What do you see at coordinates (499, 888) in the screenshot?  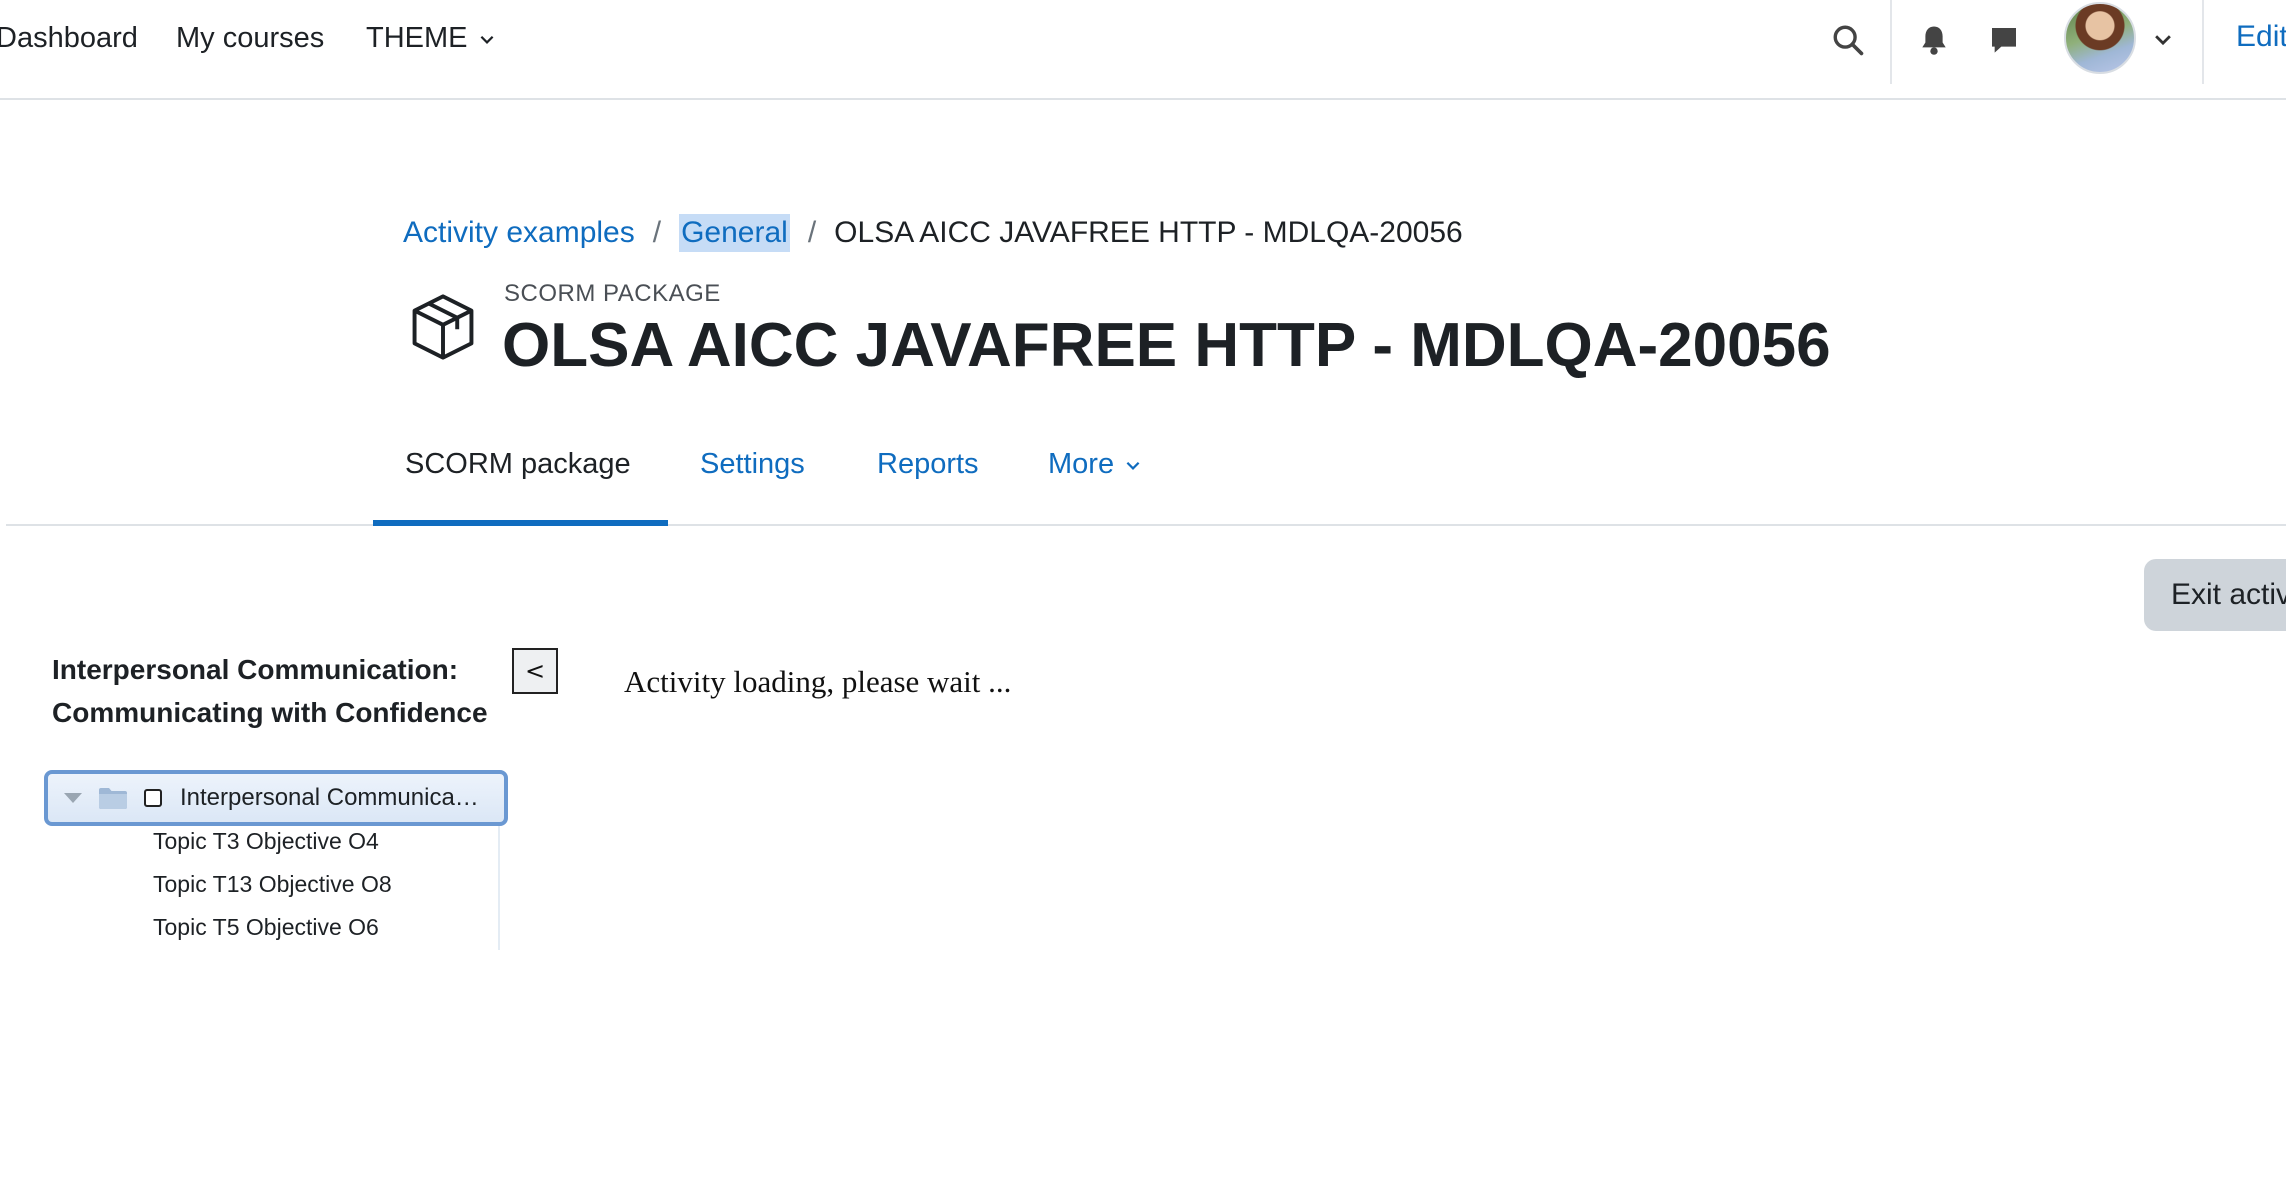 I see `tree-border` at bounding box center [499, 888].